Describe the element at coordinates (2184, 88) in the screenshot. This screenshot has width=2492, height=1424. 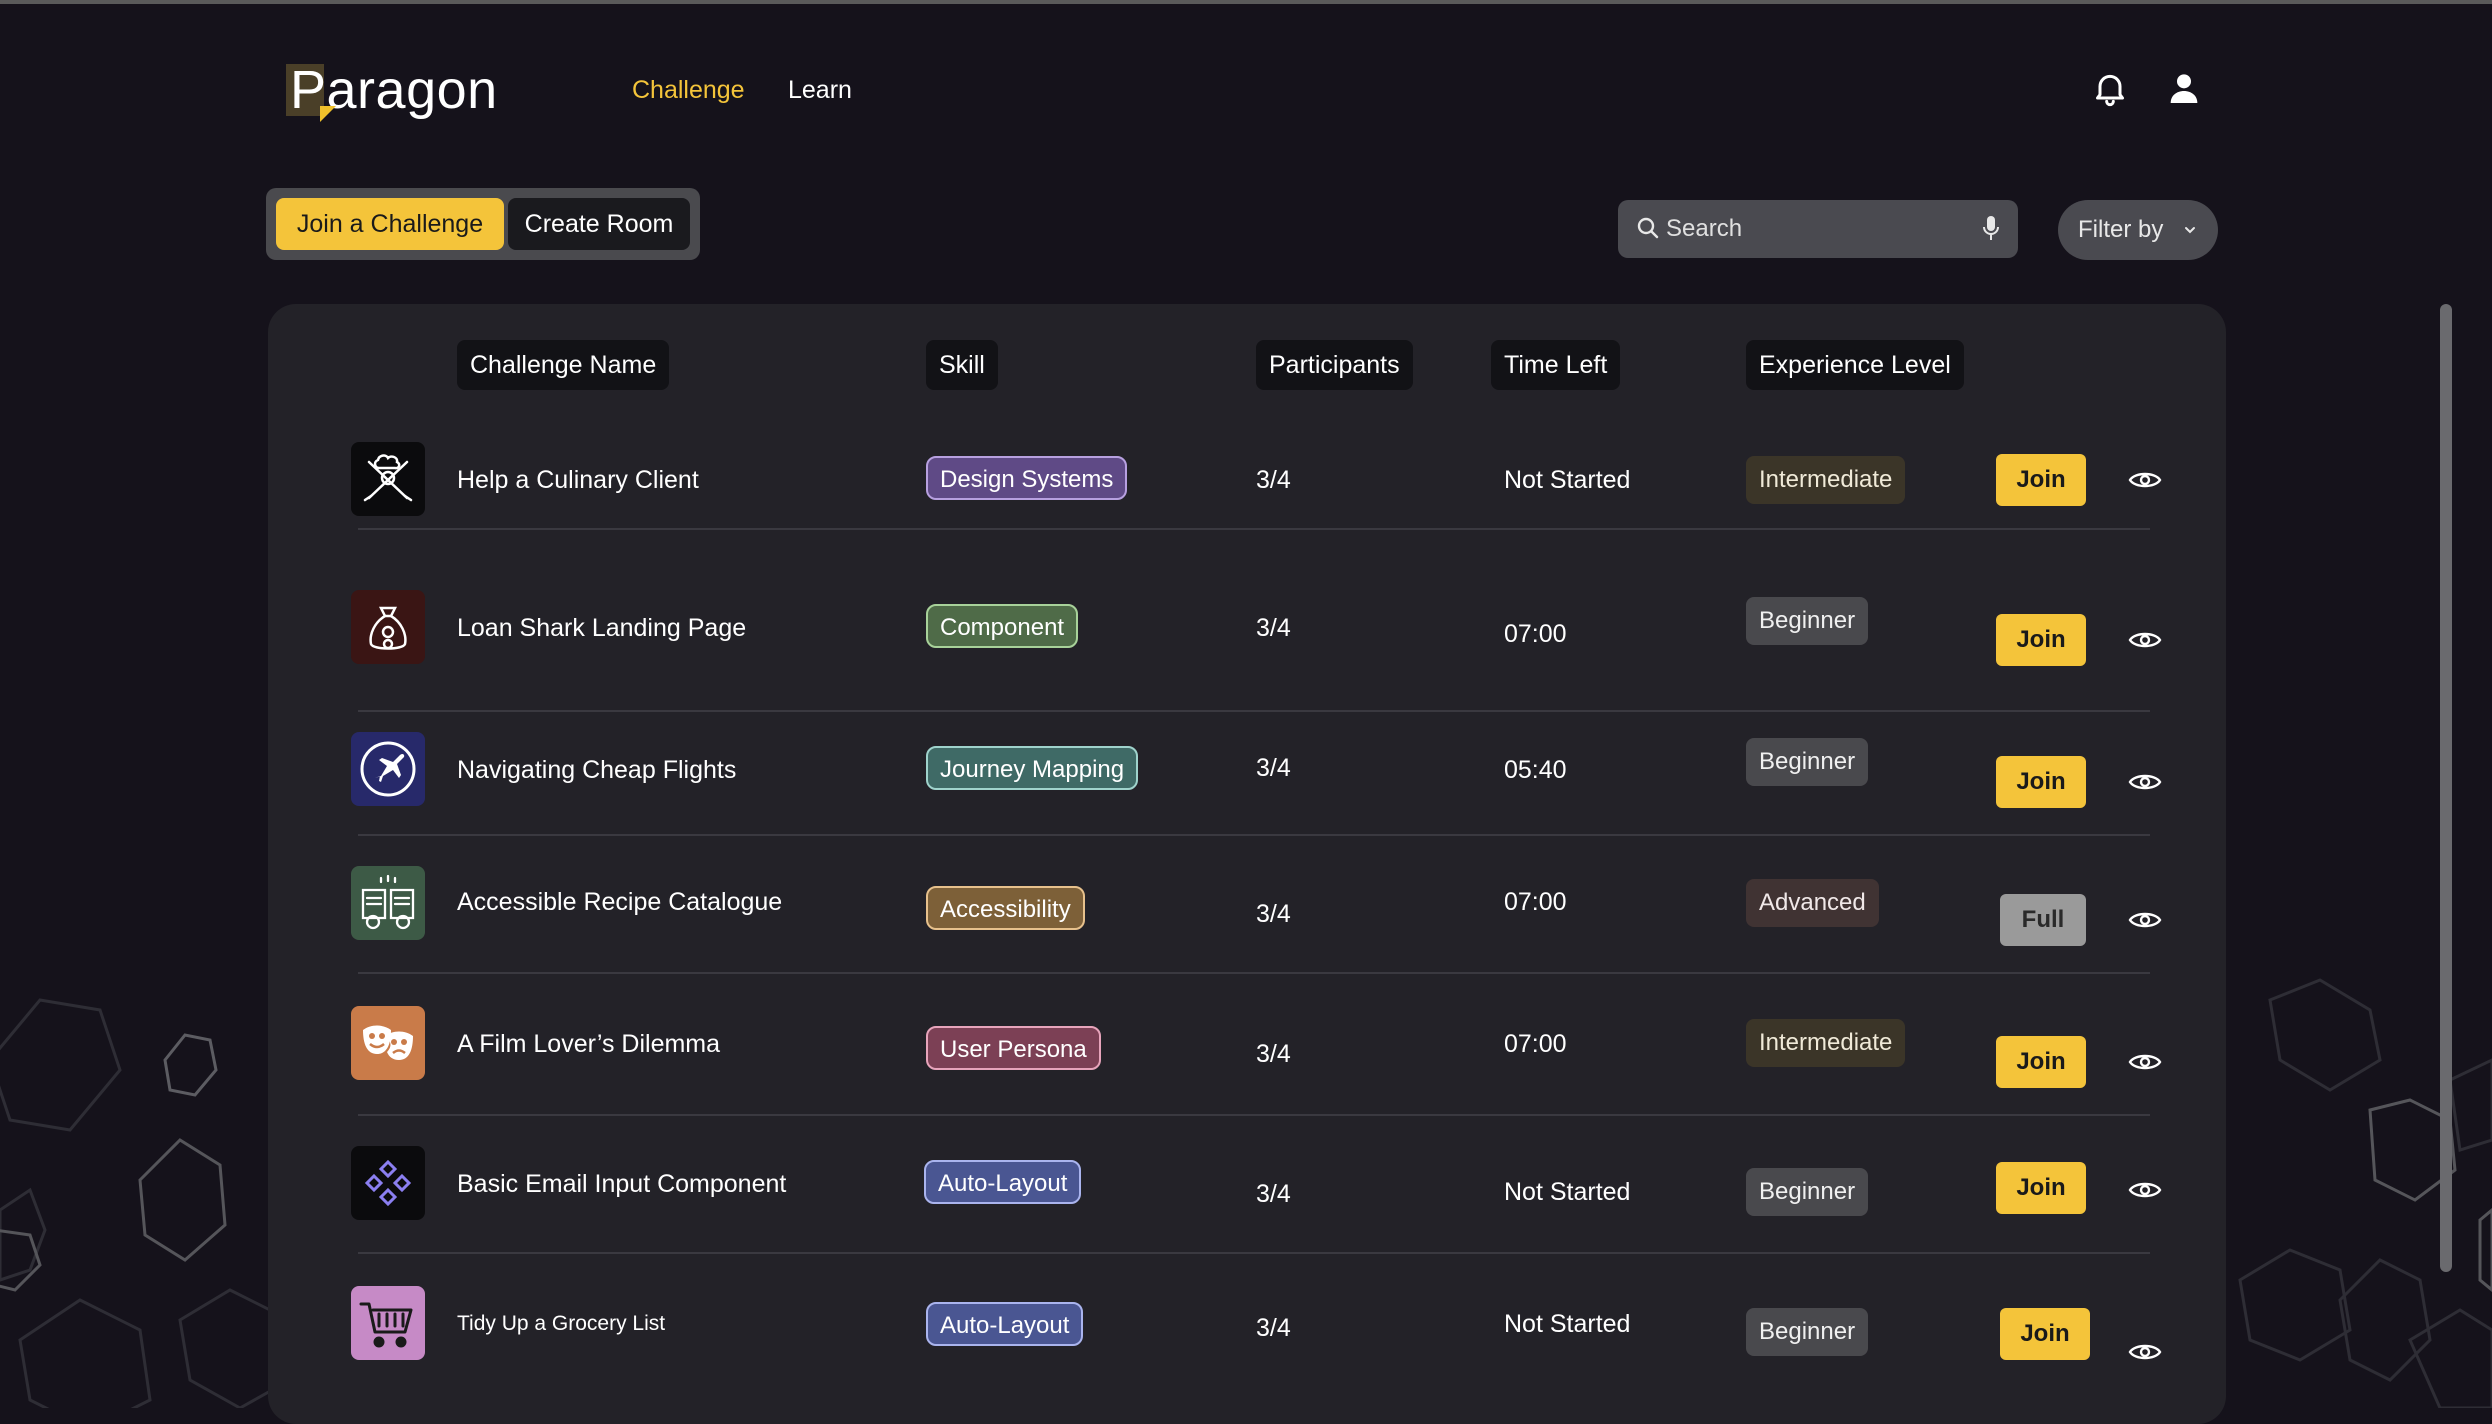
I see `user-icon` at that location.